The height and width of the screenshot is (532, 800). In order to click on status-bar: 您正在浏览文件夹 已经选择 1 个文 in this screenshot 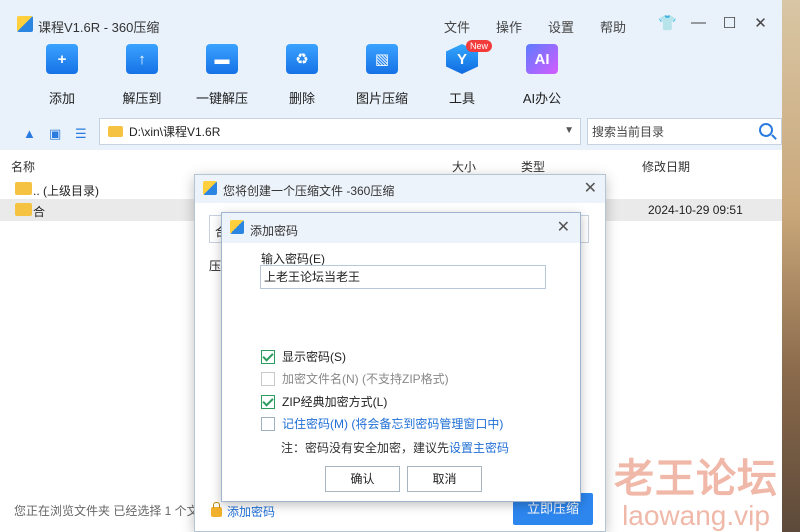, I will do `click(106, 511)`.